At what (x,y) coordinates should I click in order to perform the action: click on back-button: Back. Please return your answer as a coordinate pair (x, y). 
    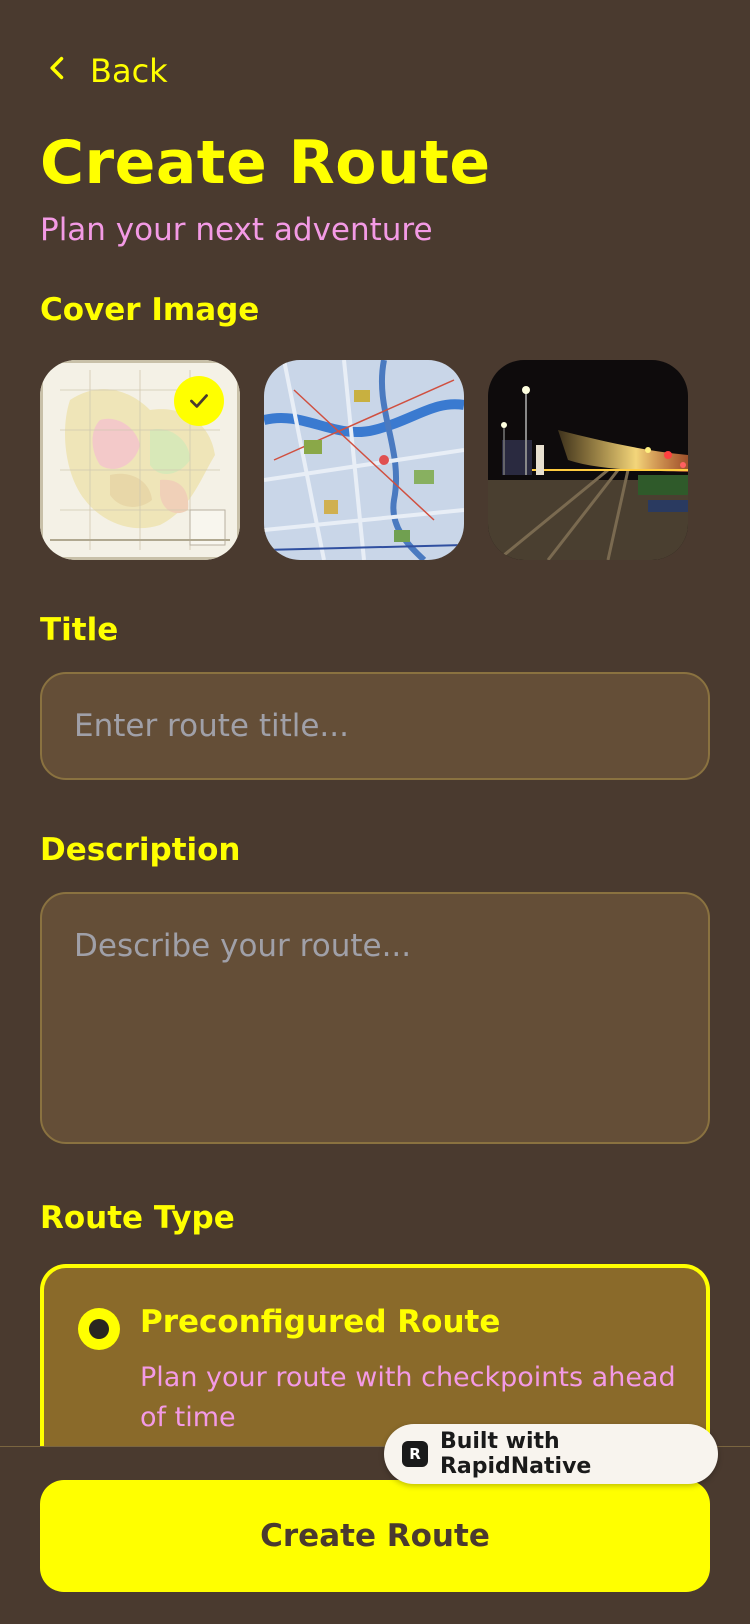
    Looking at the image, I should click on (106, 71).